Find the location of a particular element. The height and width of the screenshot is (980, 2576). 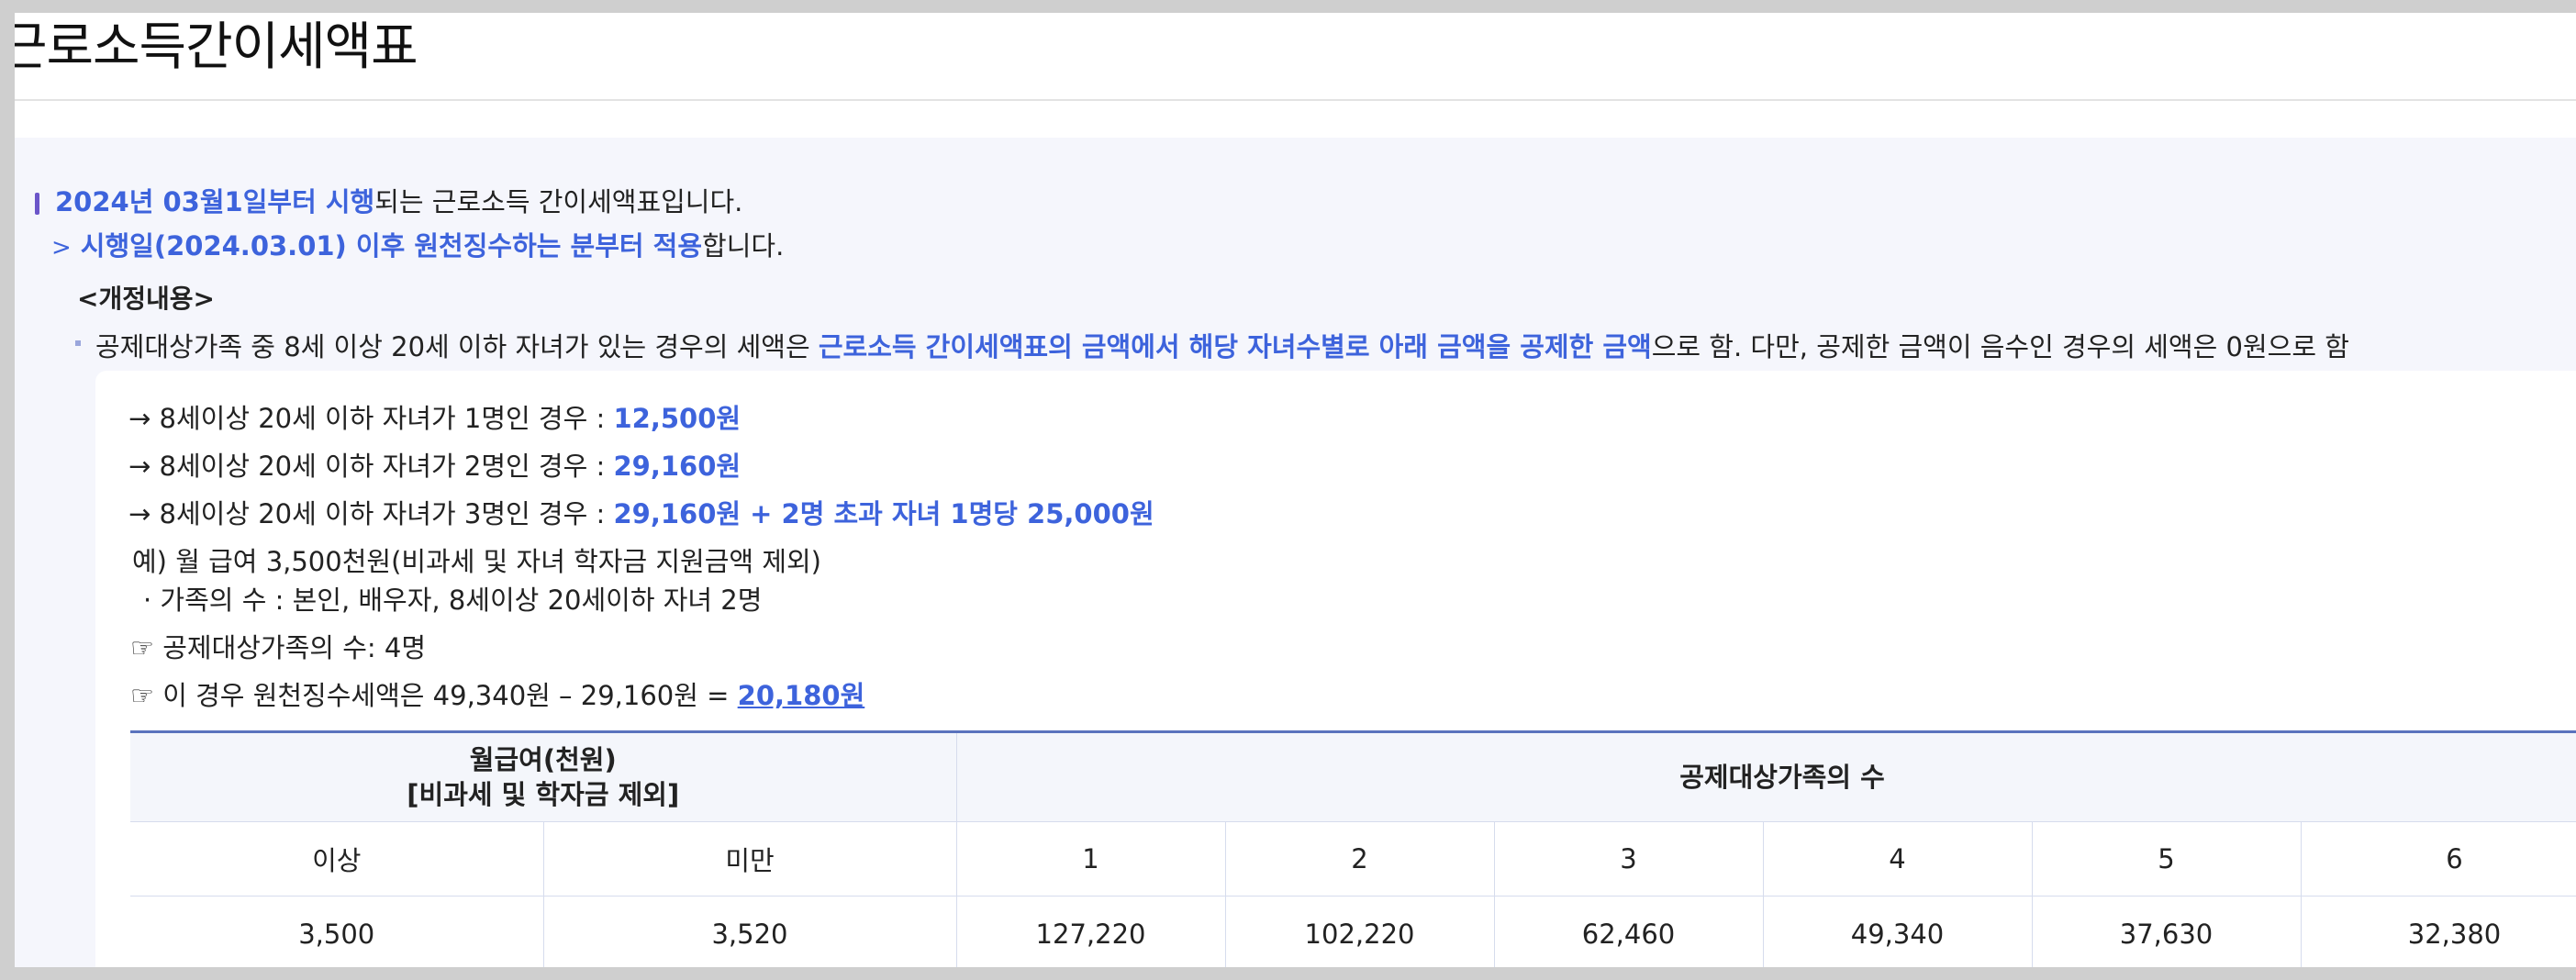

subheader-family-5: 5 is located at coordinates (2167, 858).